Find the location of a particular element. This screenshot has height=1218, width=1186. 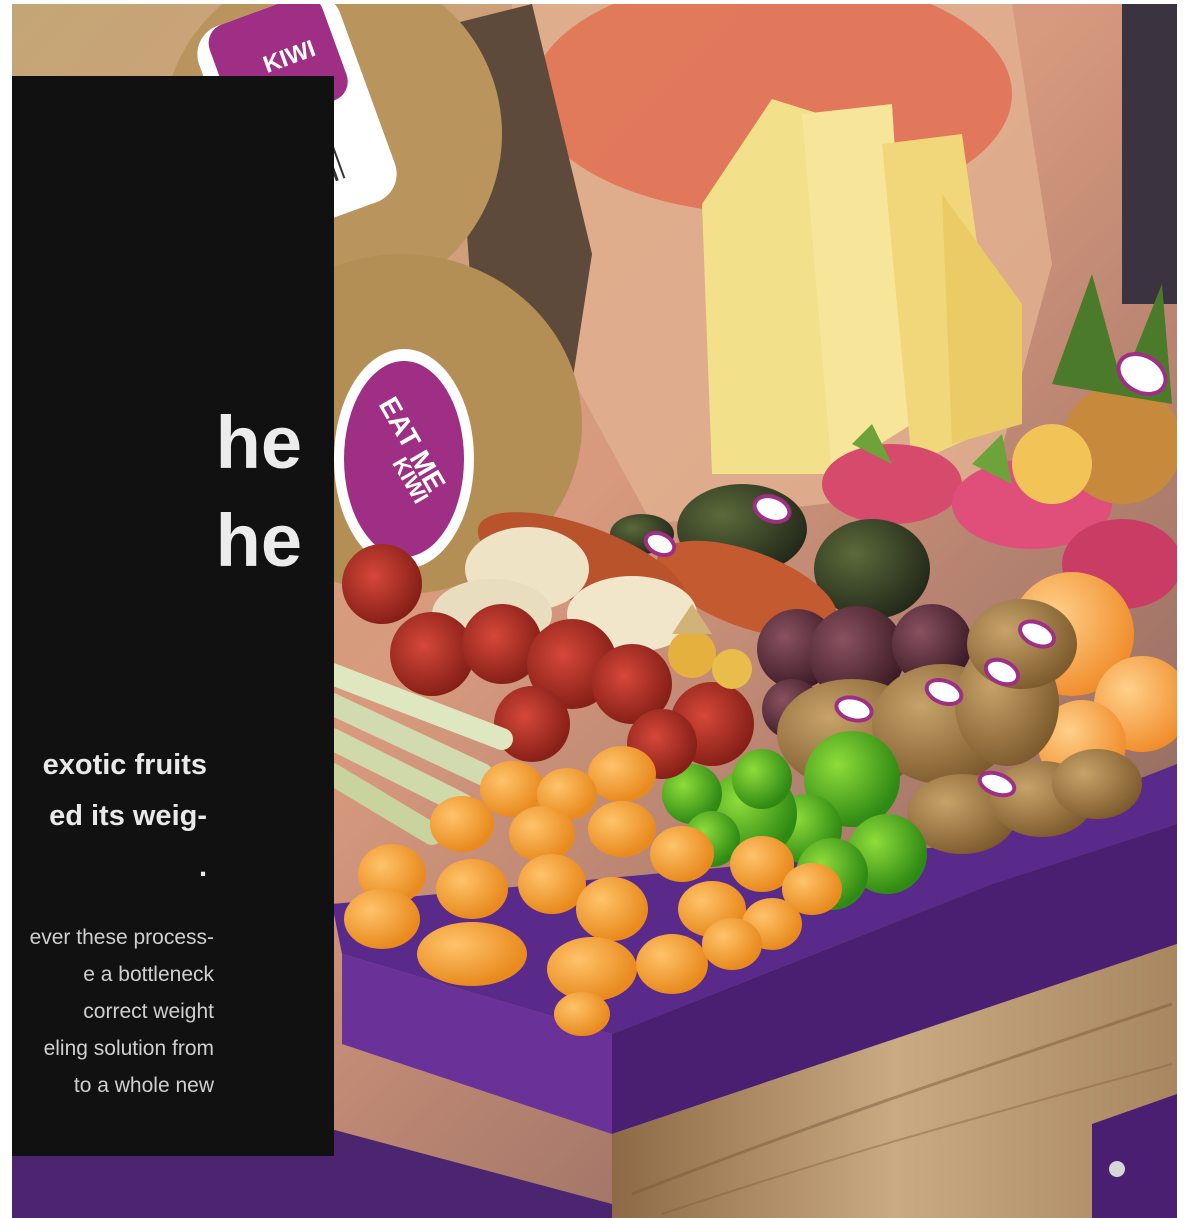

body-line: to a whole new is located at coordinates (143, 1085).